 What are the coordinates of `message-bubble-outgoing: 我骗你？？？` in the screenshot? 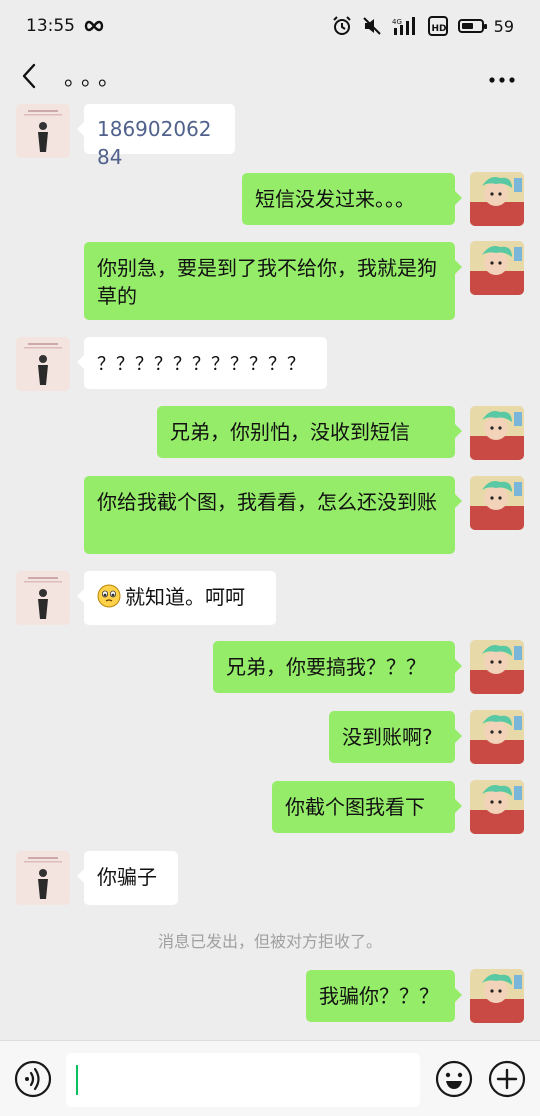 It's located at (384, 996).